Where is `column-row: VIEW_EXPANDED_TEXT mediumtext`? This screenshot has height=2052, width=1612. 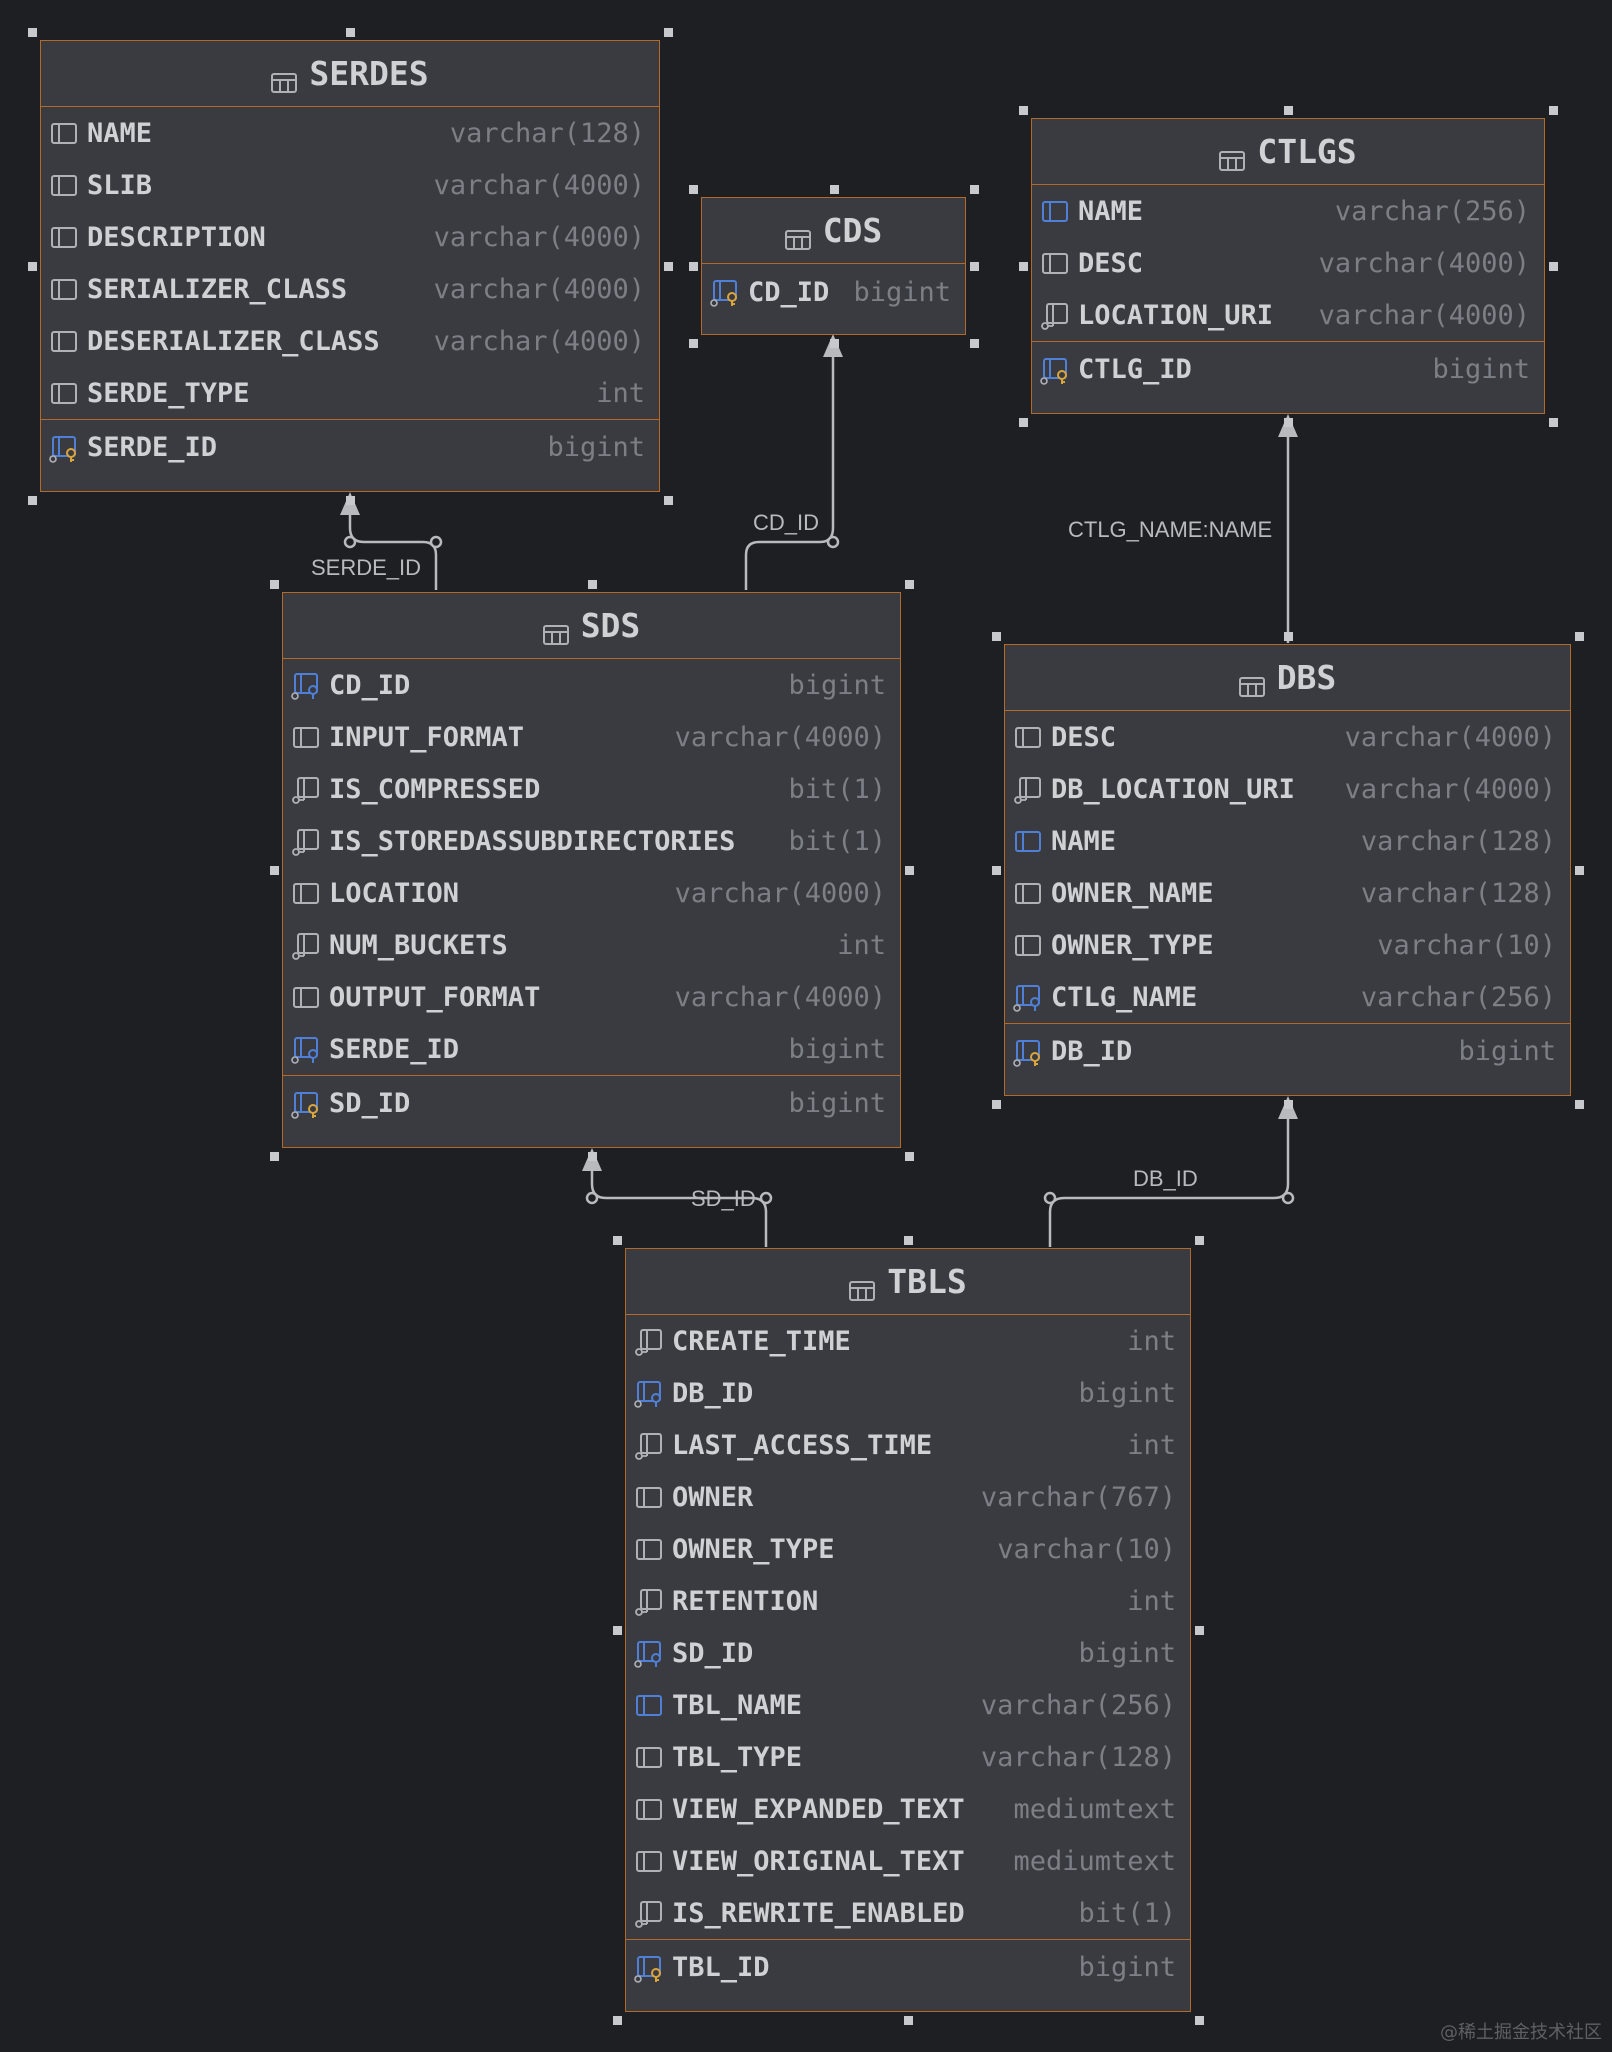 column-row: VIEW_EXPANDED_TEXT mediumtext is located at coordinates (908, 1809).